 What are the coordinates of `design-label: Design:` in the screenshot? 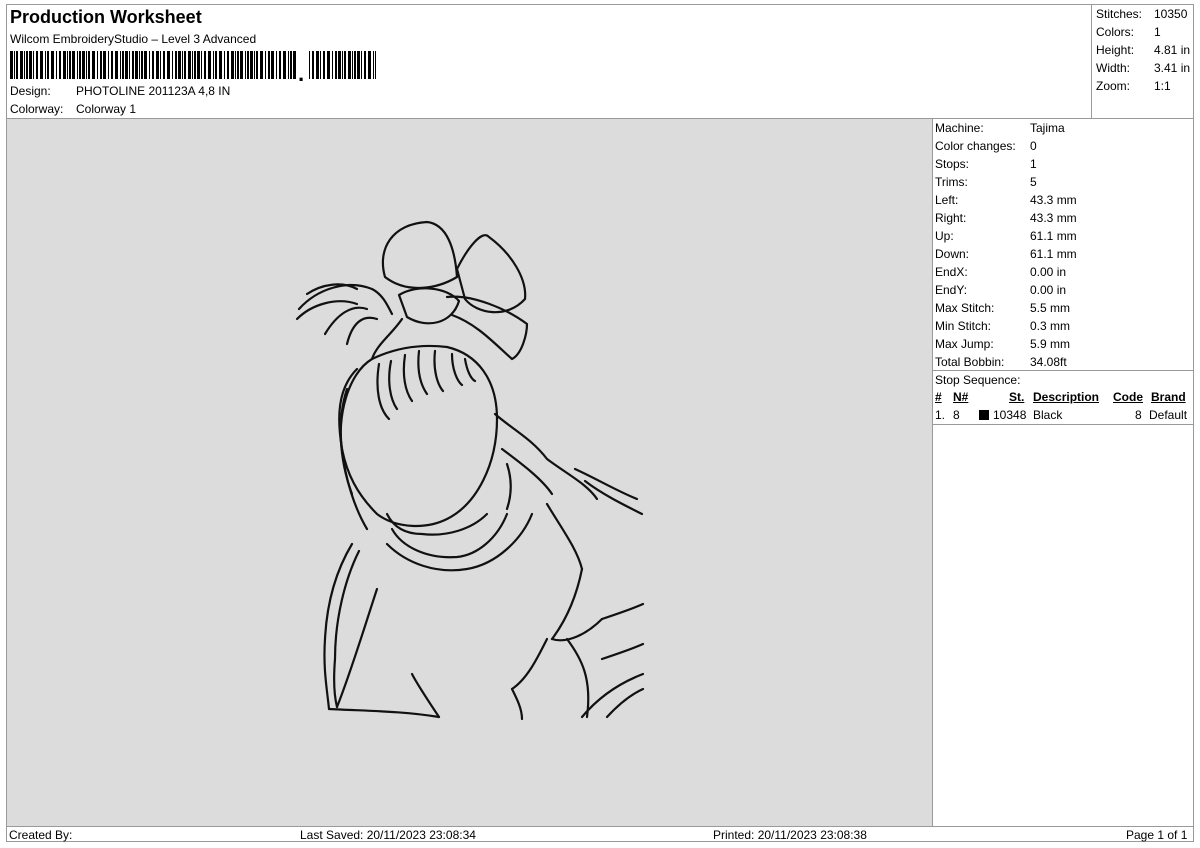 It's located at (30, 91).